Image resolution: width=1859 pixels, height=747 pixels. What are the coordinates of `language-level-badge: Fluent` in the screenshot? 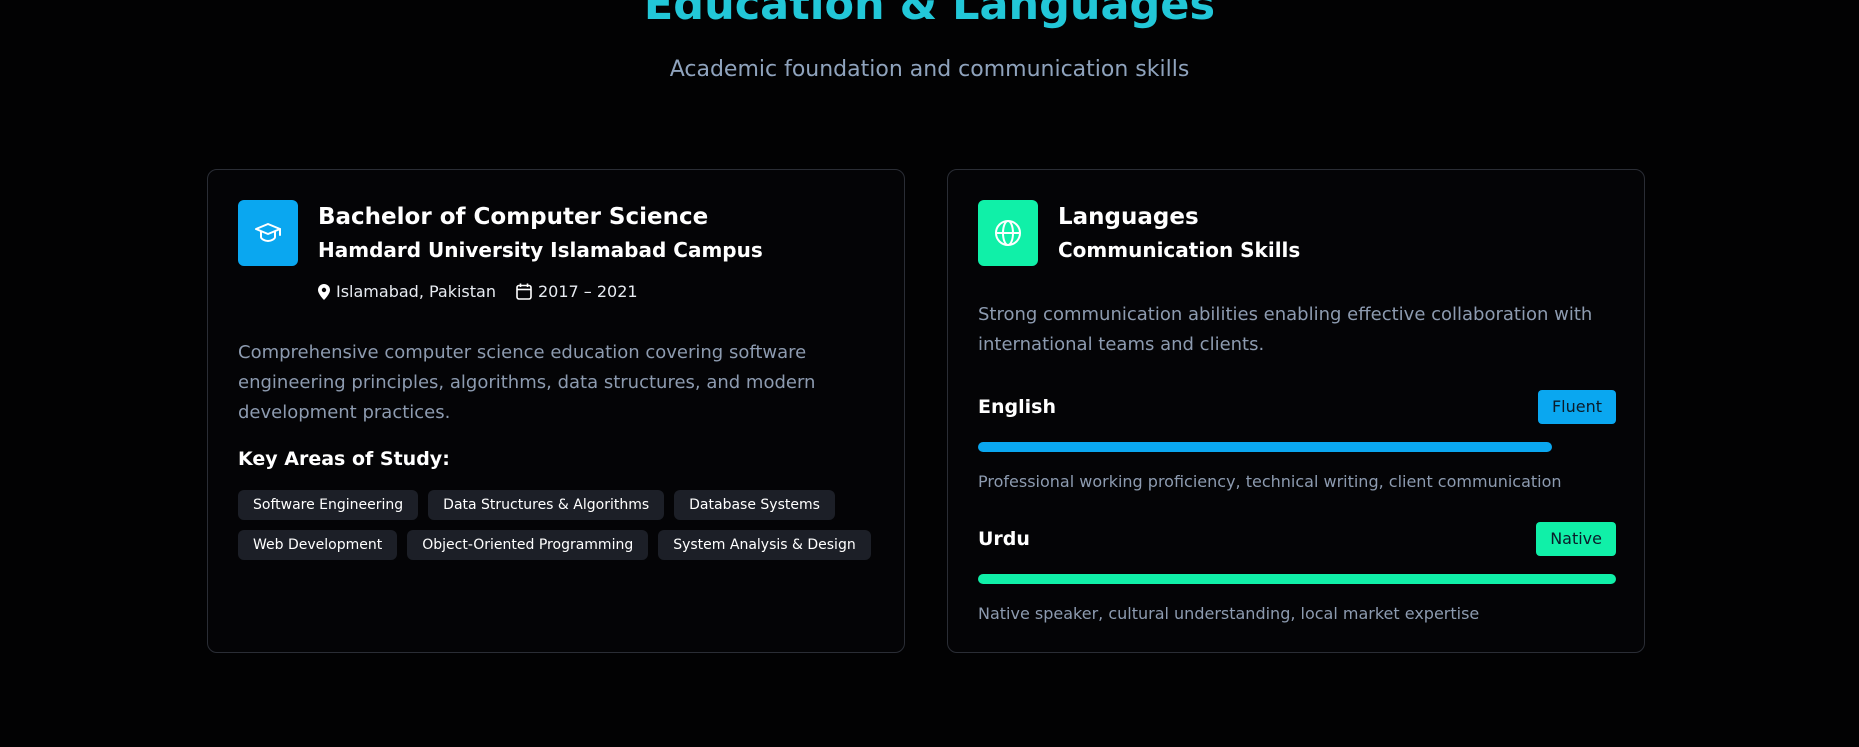 It's located at (1576, 407).